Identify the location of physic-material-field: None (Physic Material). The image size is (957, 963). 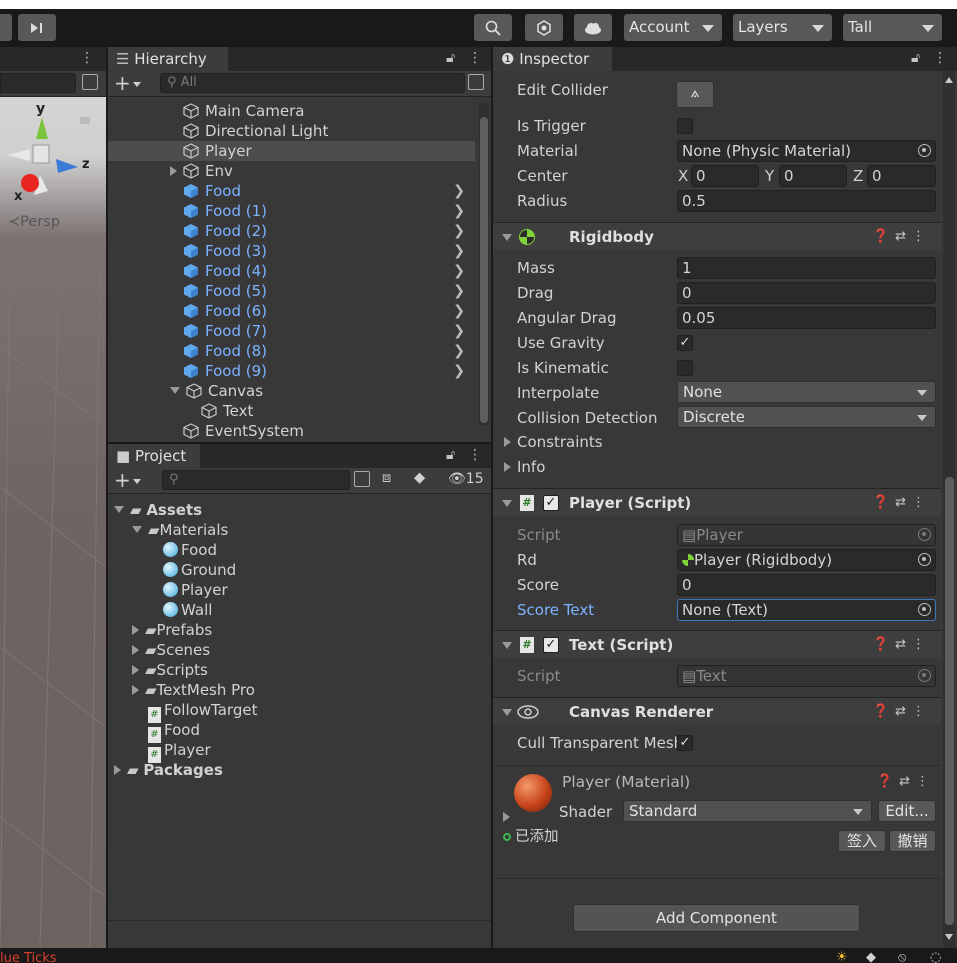
(806, 151).